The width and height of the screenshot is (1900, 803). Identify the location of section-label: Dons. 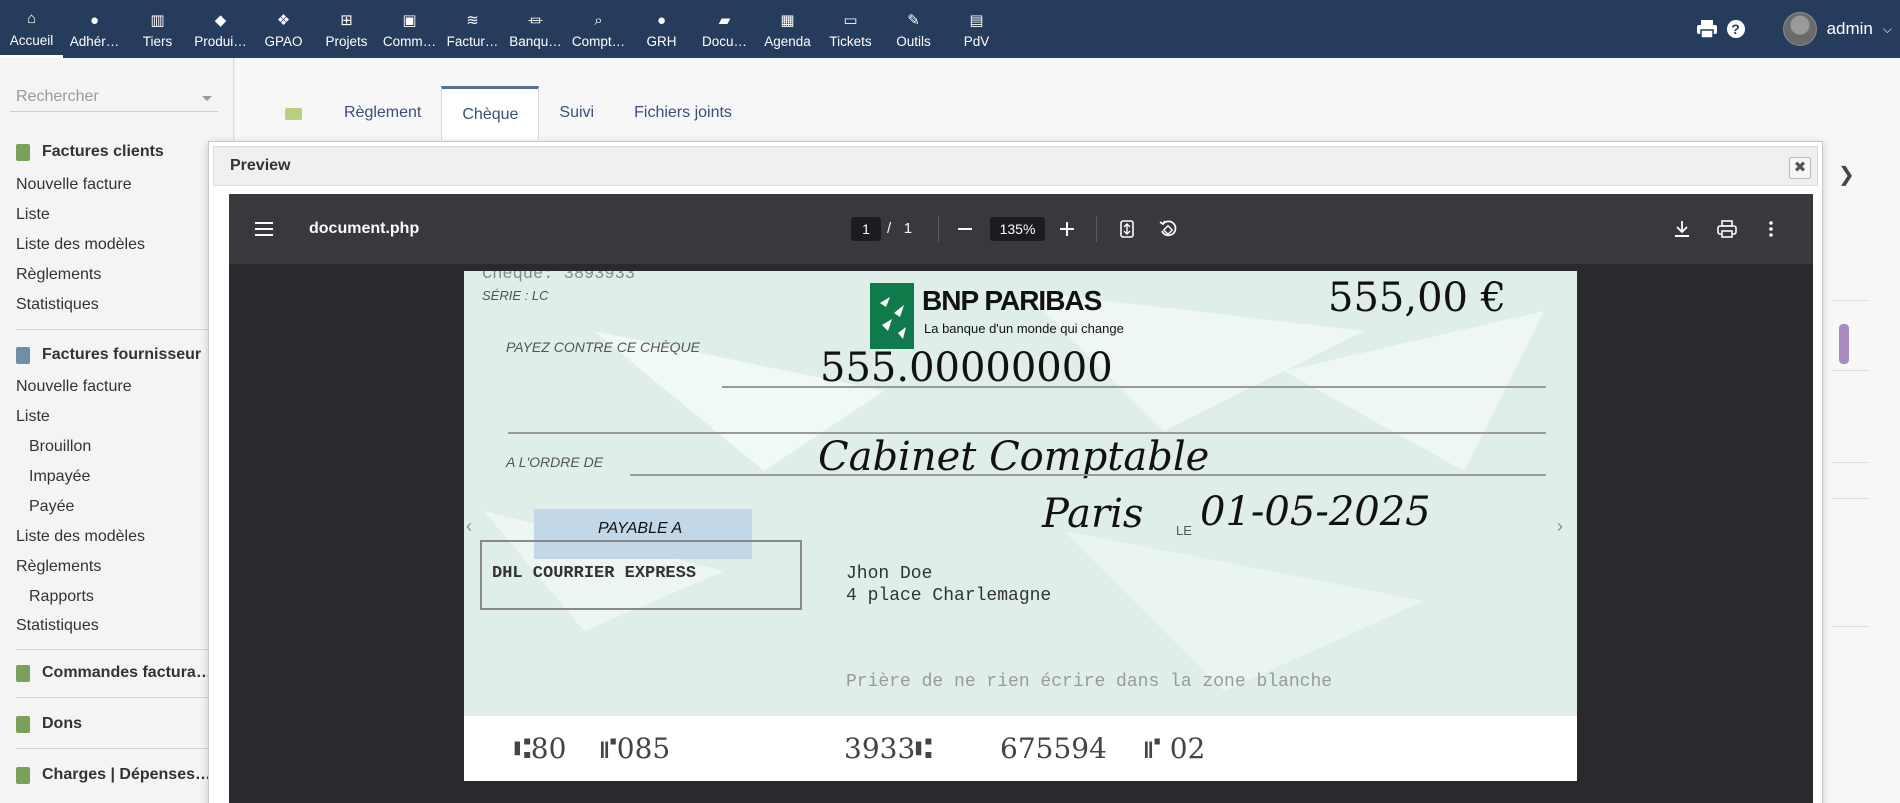
(62, 723).